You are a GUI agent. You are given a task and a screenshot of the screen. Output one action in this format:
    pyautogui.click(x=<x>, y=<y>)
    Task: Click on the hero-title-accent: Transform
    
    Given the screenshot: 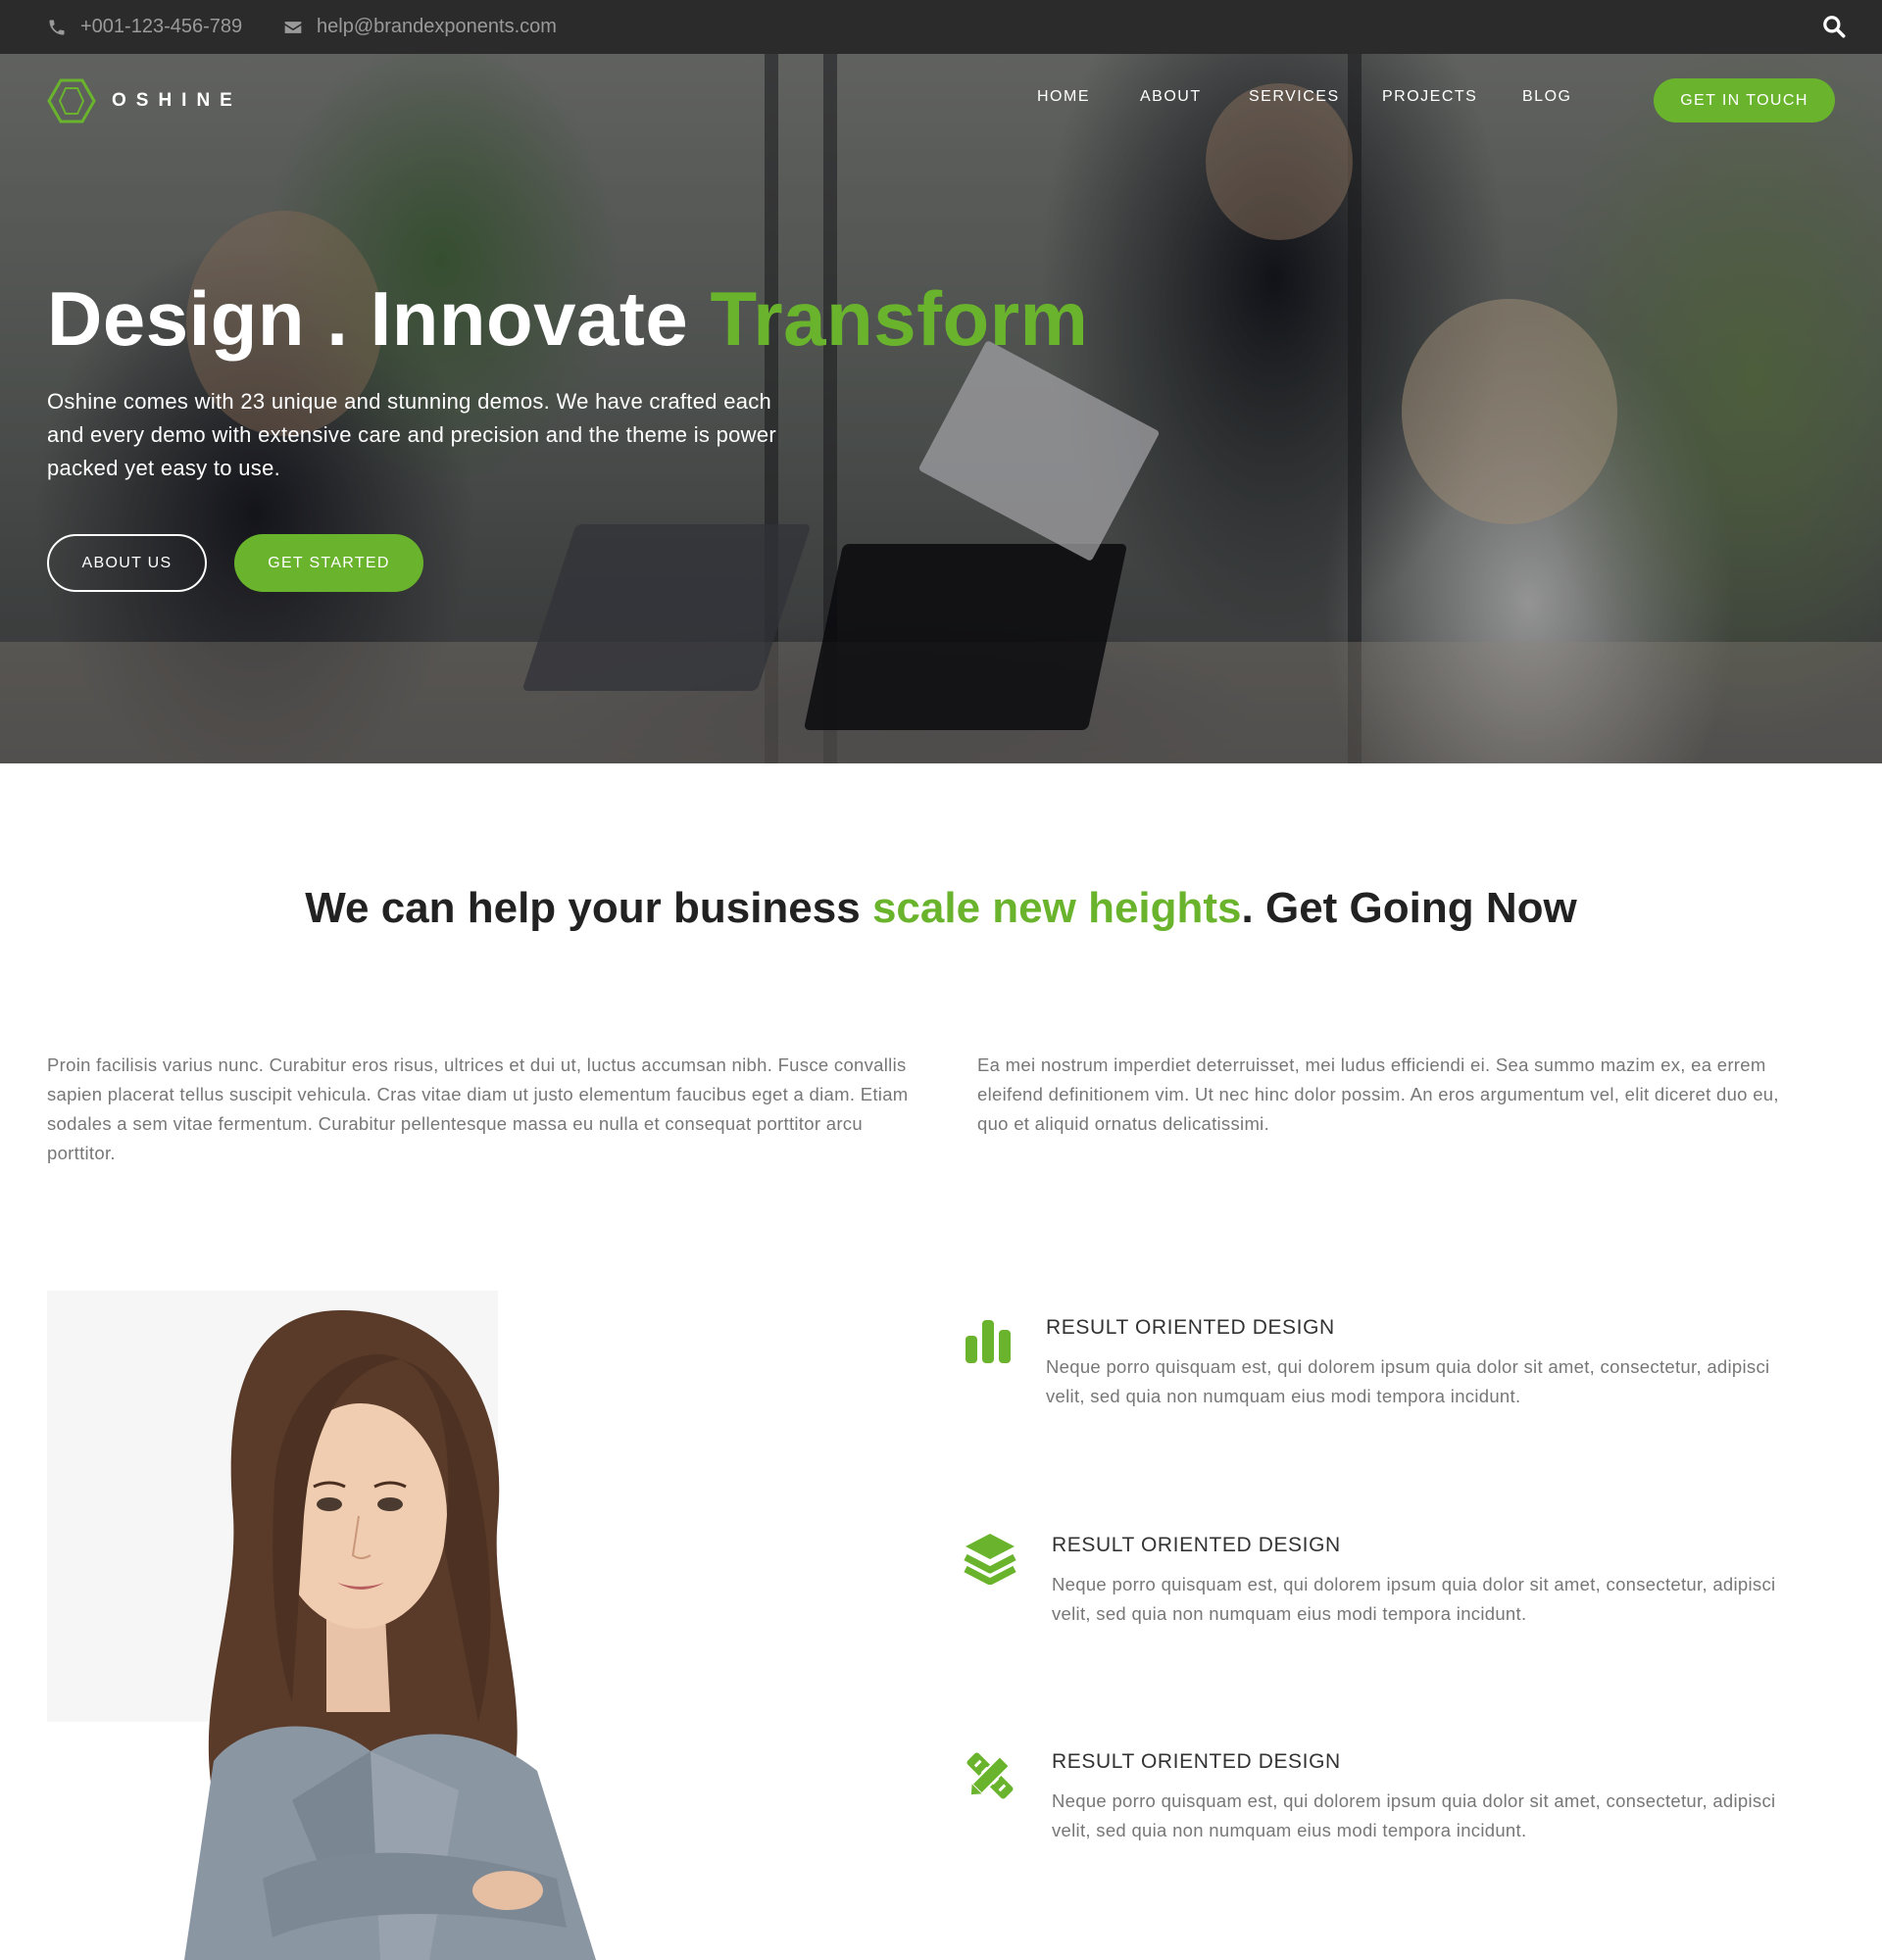 What is the action you would take?
    pyautogui.click(x=900, y=318)
    